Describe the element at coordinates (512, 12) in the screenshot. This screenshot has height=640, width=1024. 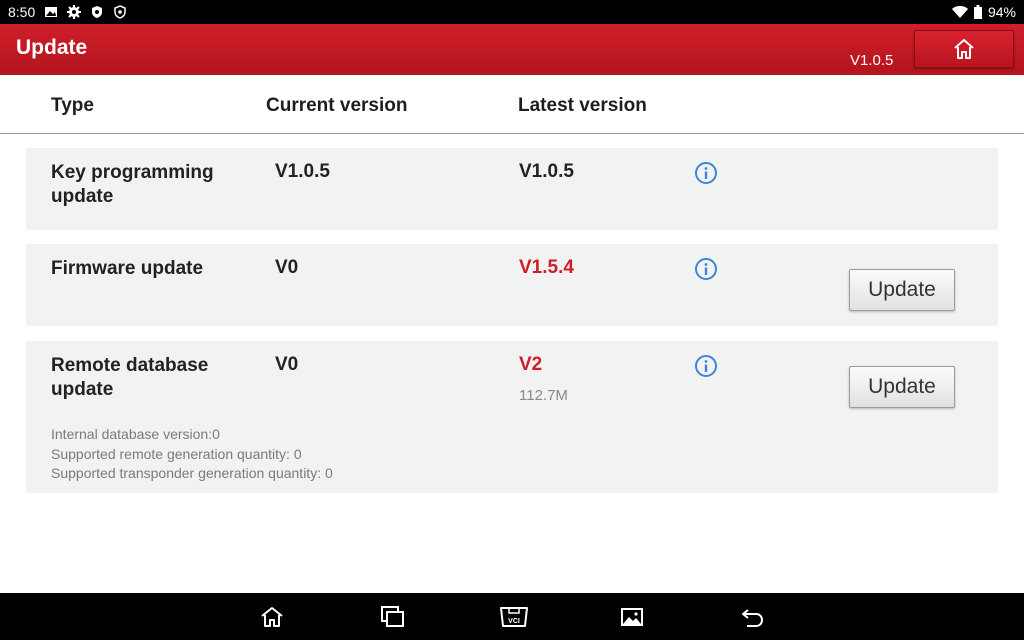
I see `status-bar: 8:50 94%` at that location.